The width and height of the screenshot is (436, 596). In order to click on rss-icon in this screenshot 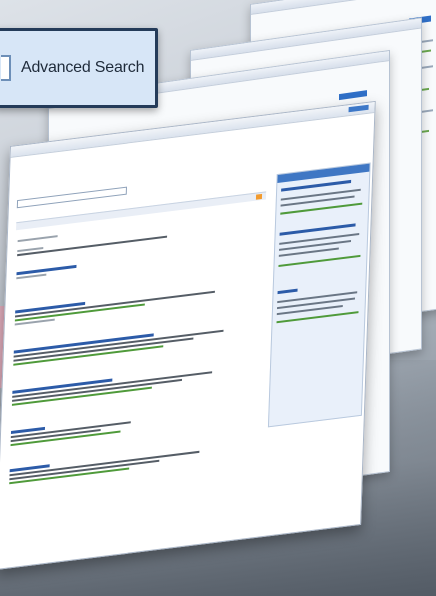, I will do `click(259, 196)`.